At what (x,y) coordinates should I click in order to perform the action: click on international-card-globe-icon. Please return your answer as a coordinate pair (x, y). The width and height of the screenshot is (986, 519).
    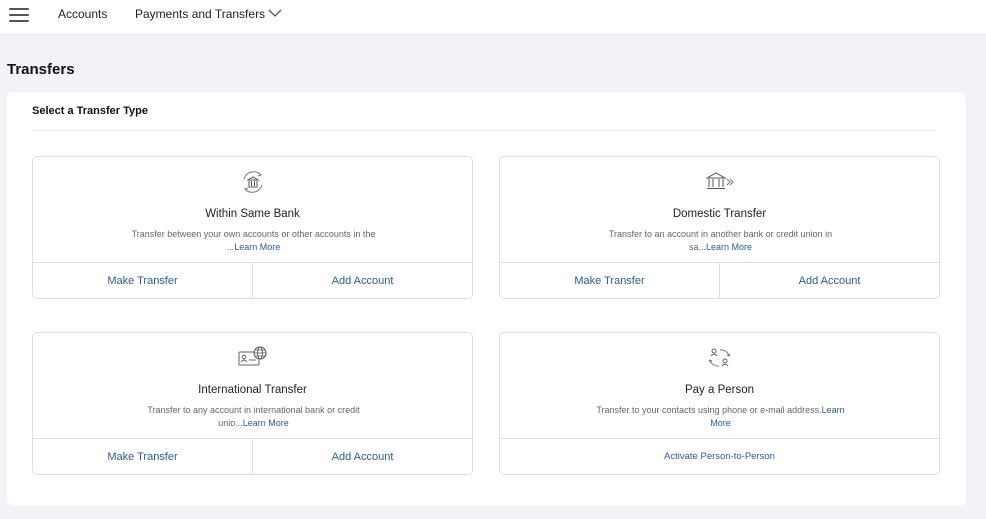
    Looking at the image, I should click on (252, 356).